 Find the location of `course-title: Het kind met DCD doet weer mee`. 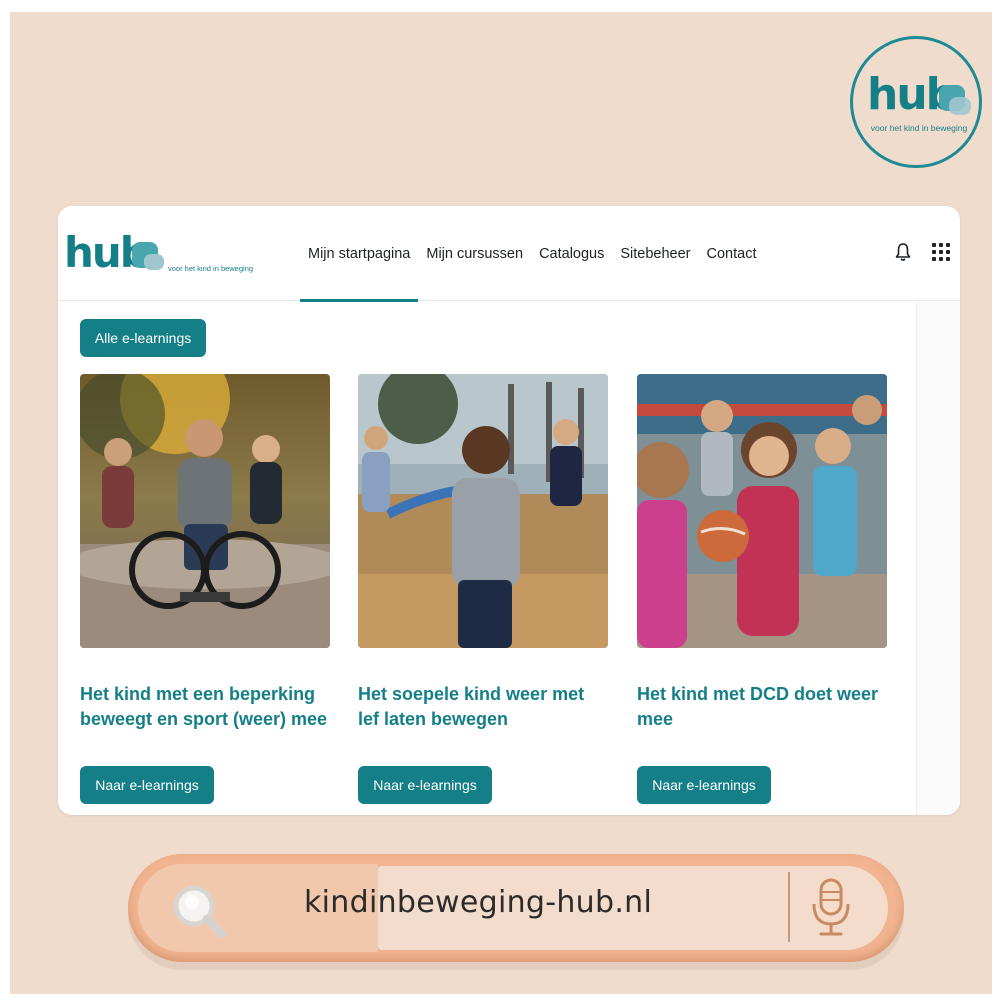

course-title: Het kind met DCD doet weer mee is located at coordinates (762, 707).